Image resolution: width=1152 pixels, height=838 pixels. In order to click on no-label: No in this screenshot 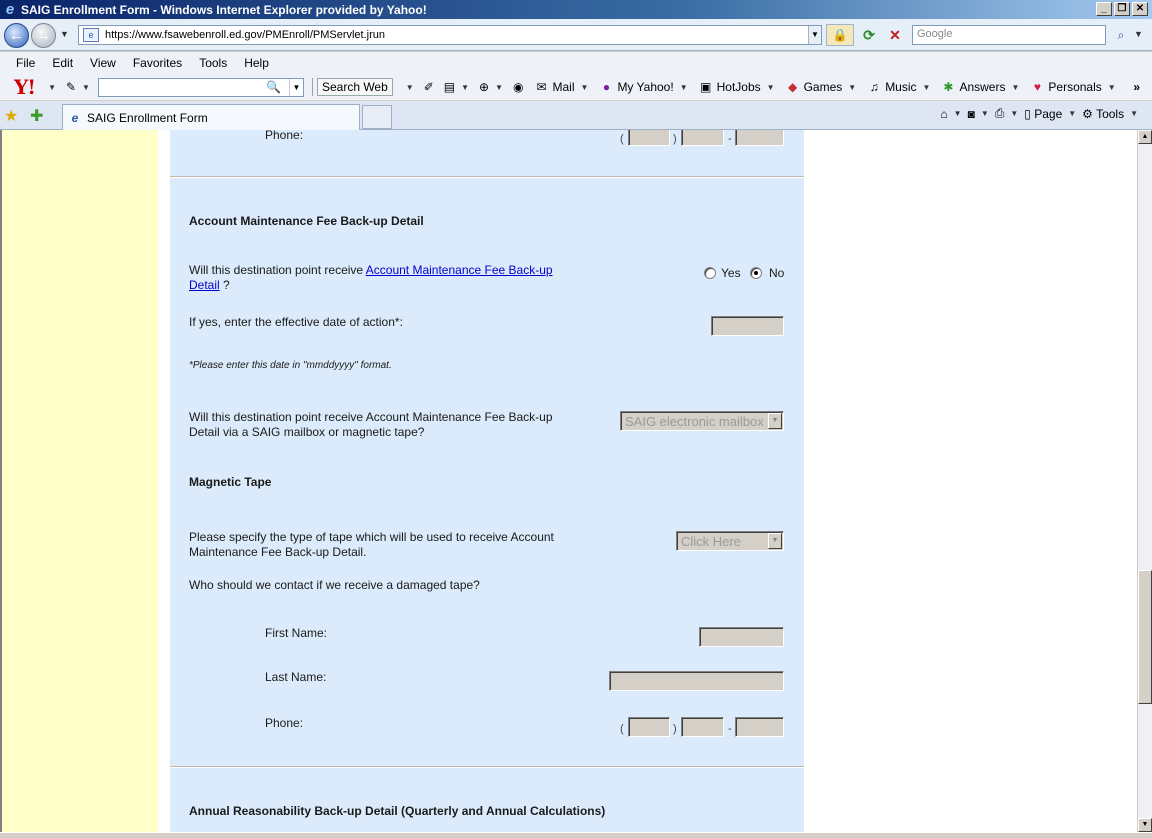, I will do `click(777, 273)`.